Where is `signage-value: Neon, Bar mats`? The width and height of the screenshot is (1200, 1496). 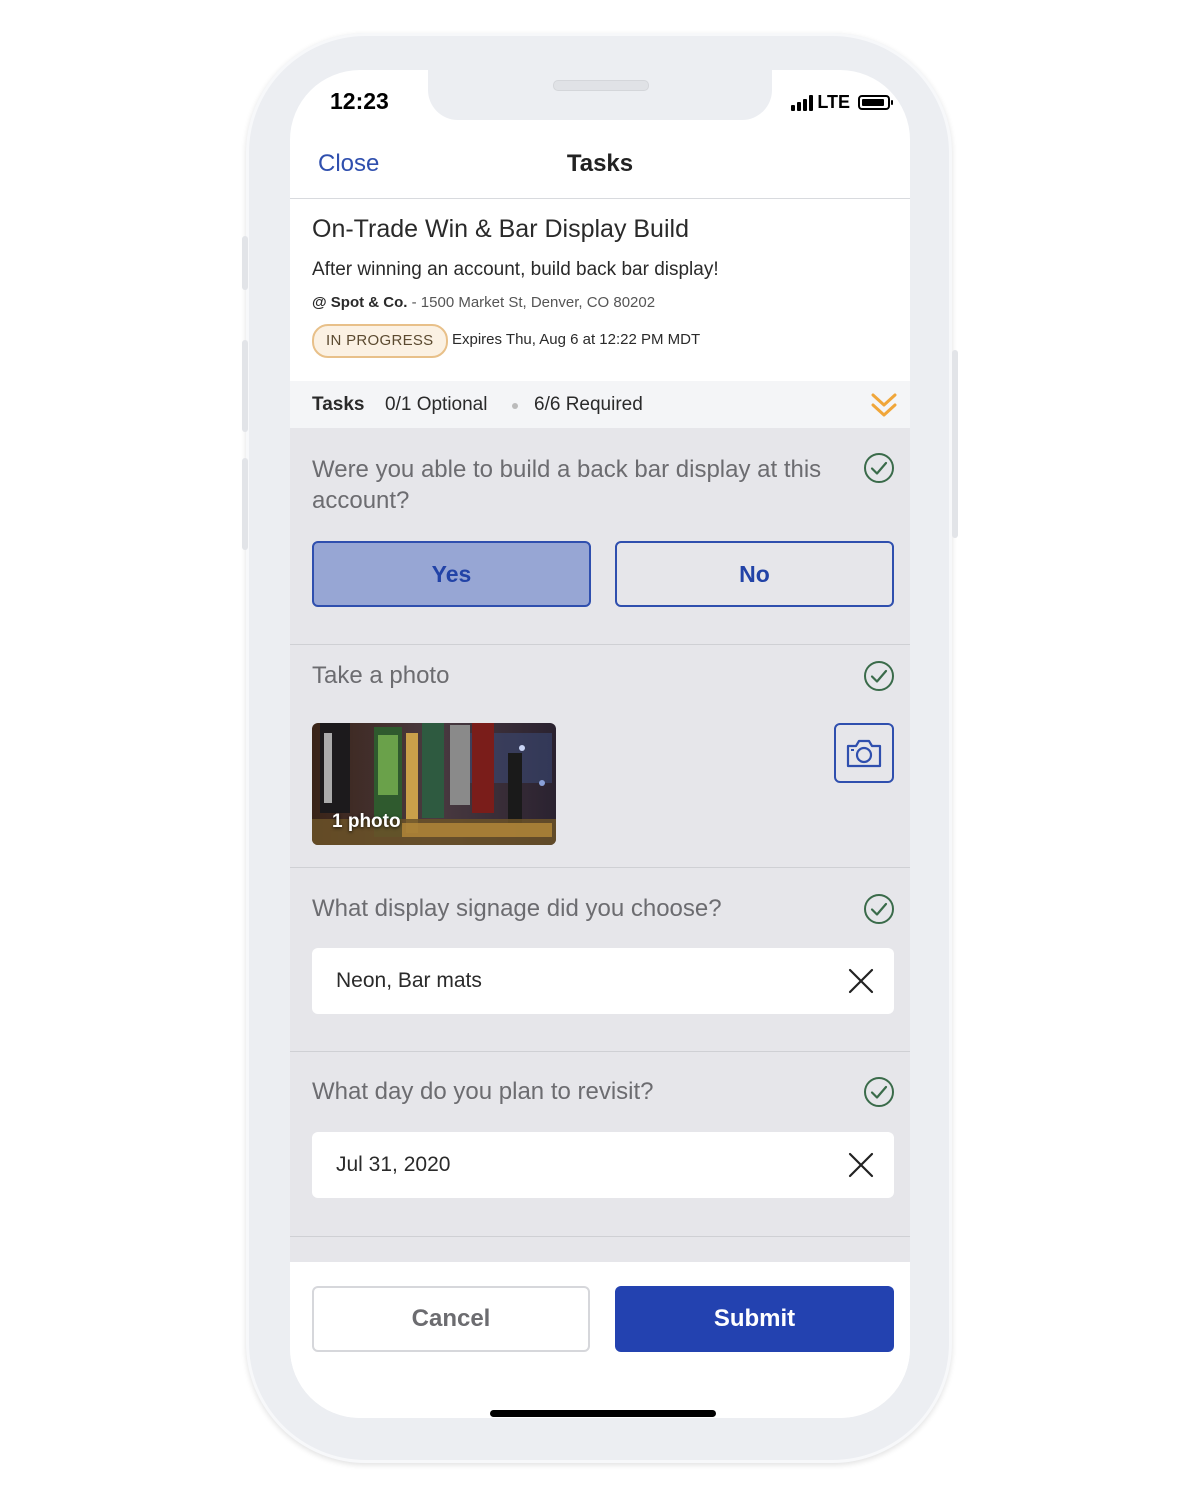
signage-value: Neon, Bar mats is located at coordinates (409, 980).